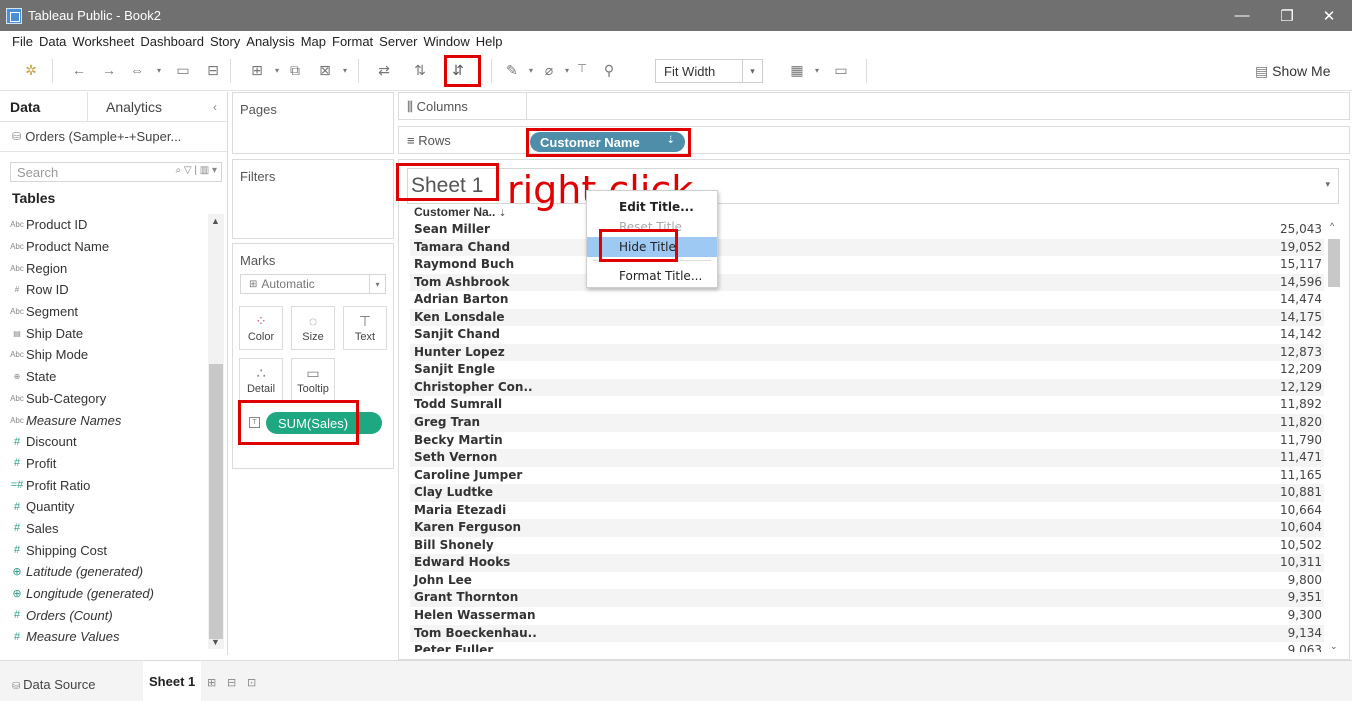 The width and height of the screenshot is (1352, 701). What do you see at coordinates (216, 431) in the screenshot?
I see `data-pane-scrollbar: ▲ ▼` at bounding box center [216, 431].